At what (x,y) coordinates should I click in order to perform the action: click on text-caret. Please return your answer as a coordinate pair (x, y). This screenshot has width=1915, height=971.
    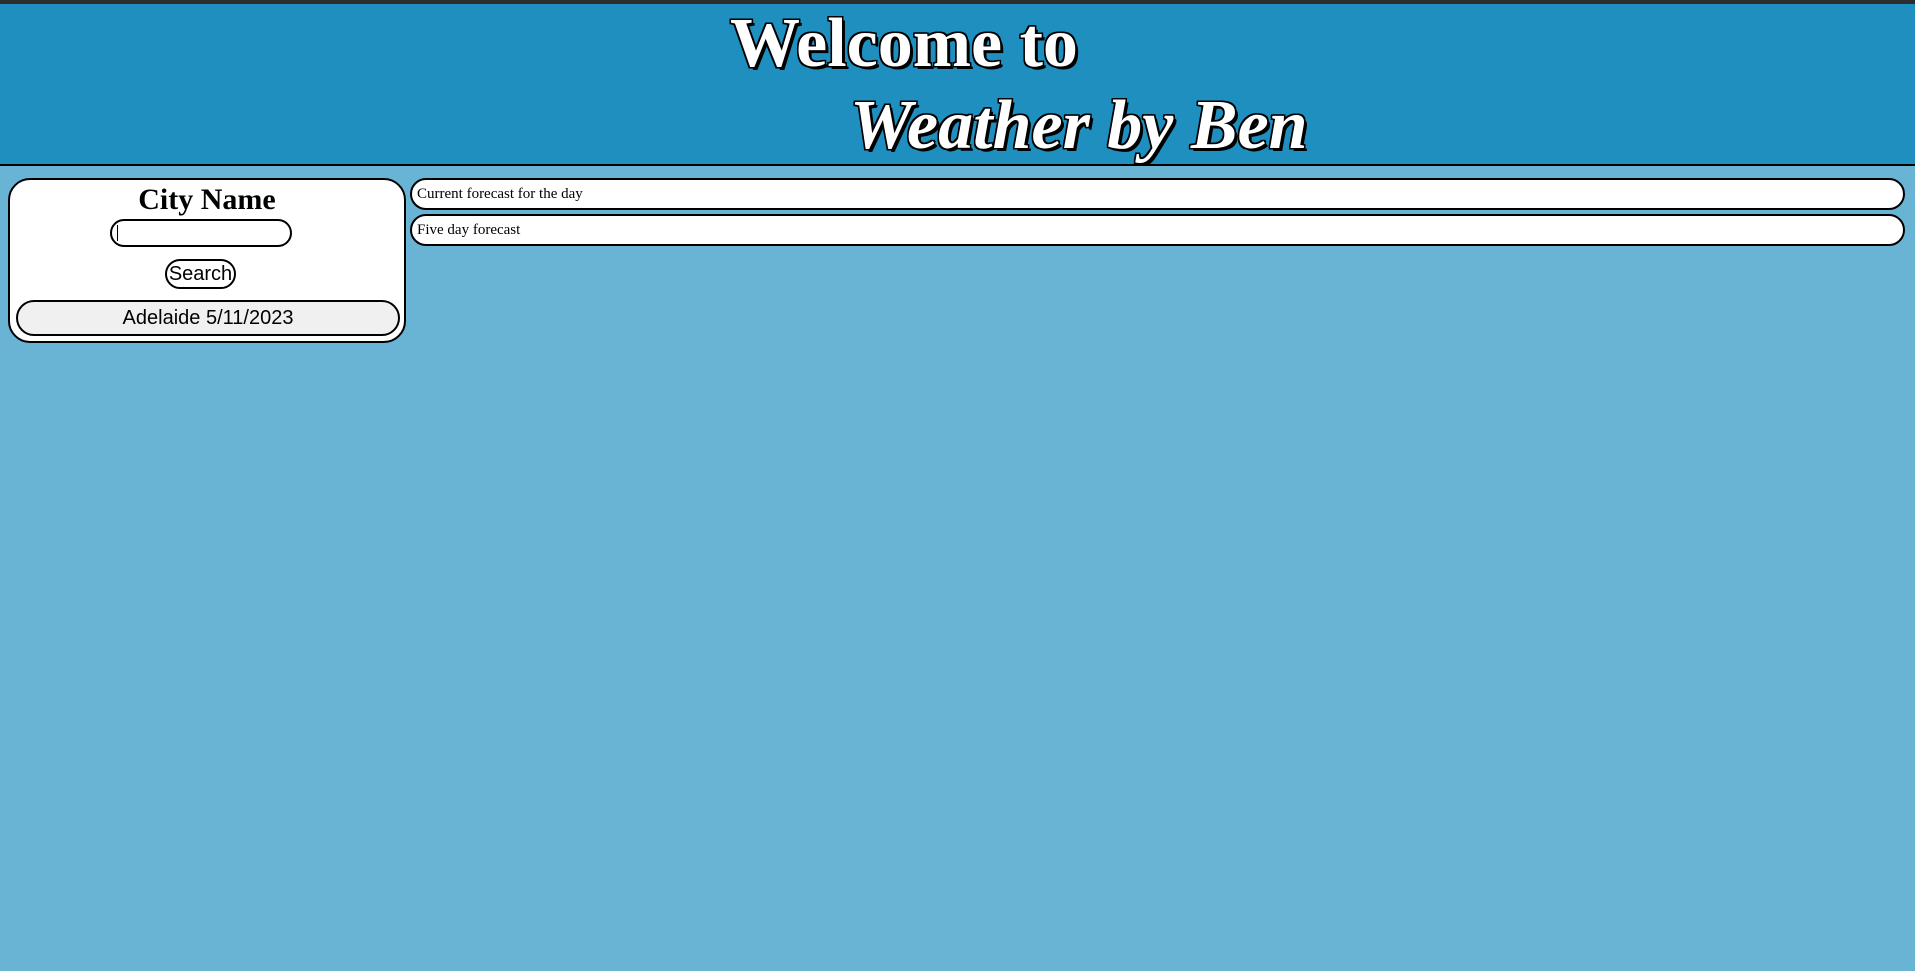
    Looking at the image, I should click on (117, 233).